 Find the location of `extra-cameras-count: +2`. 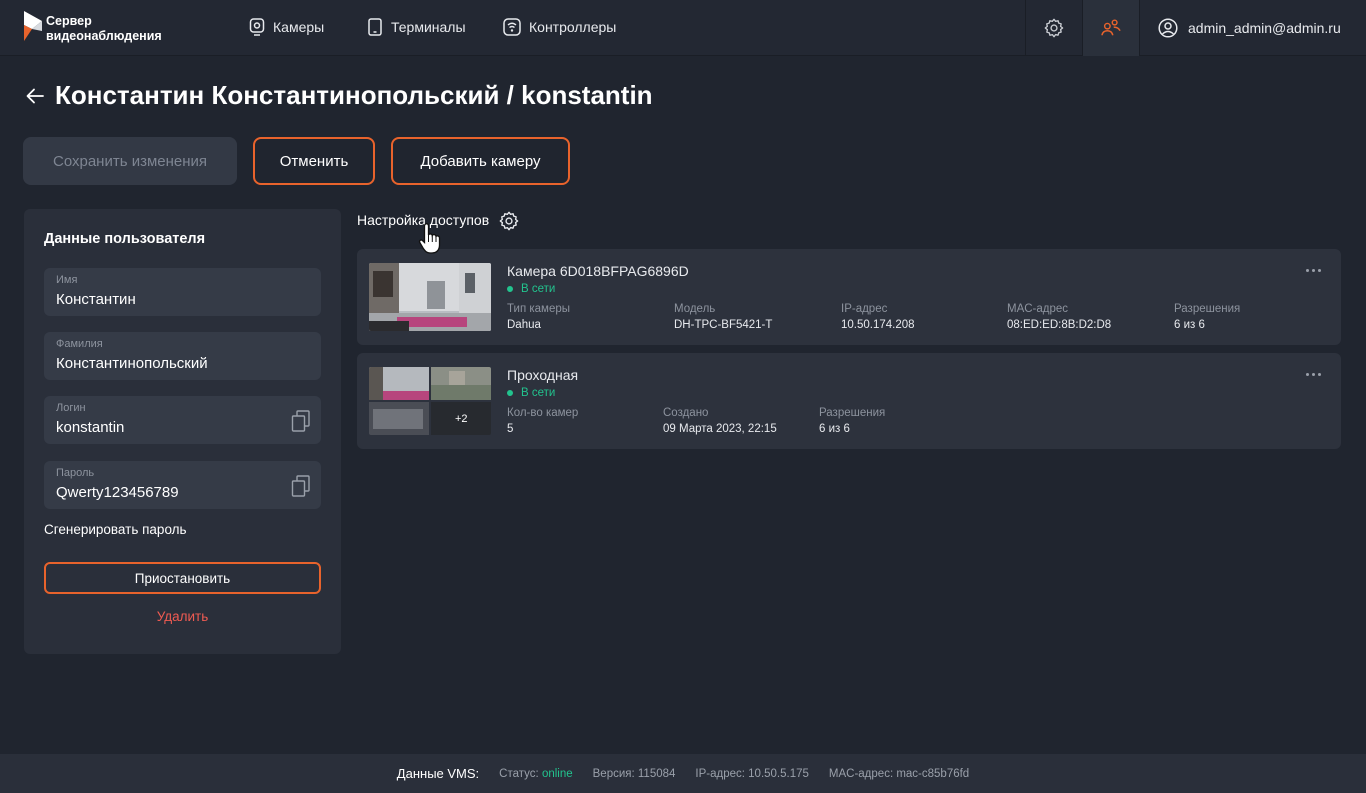

extra-cameras-count: +2 is located at coordinates (461, 419).